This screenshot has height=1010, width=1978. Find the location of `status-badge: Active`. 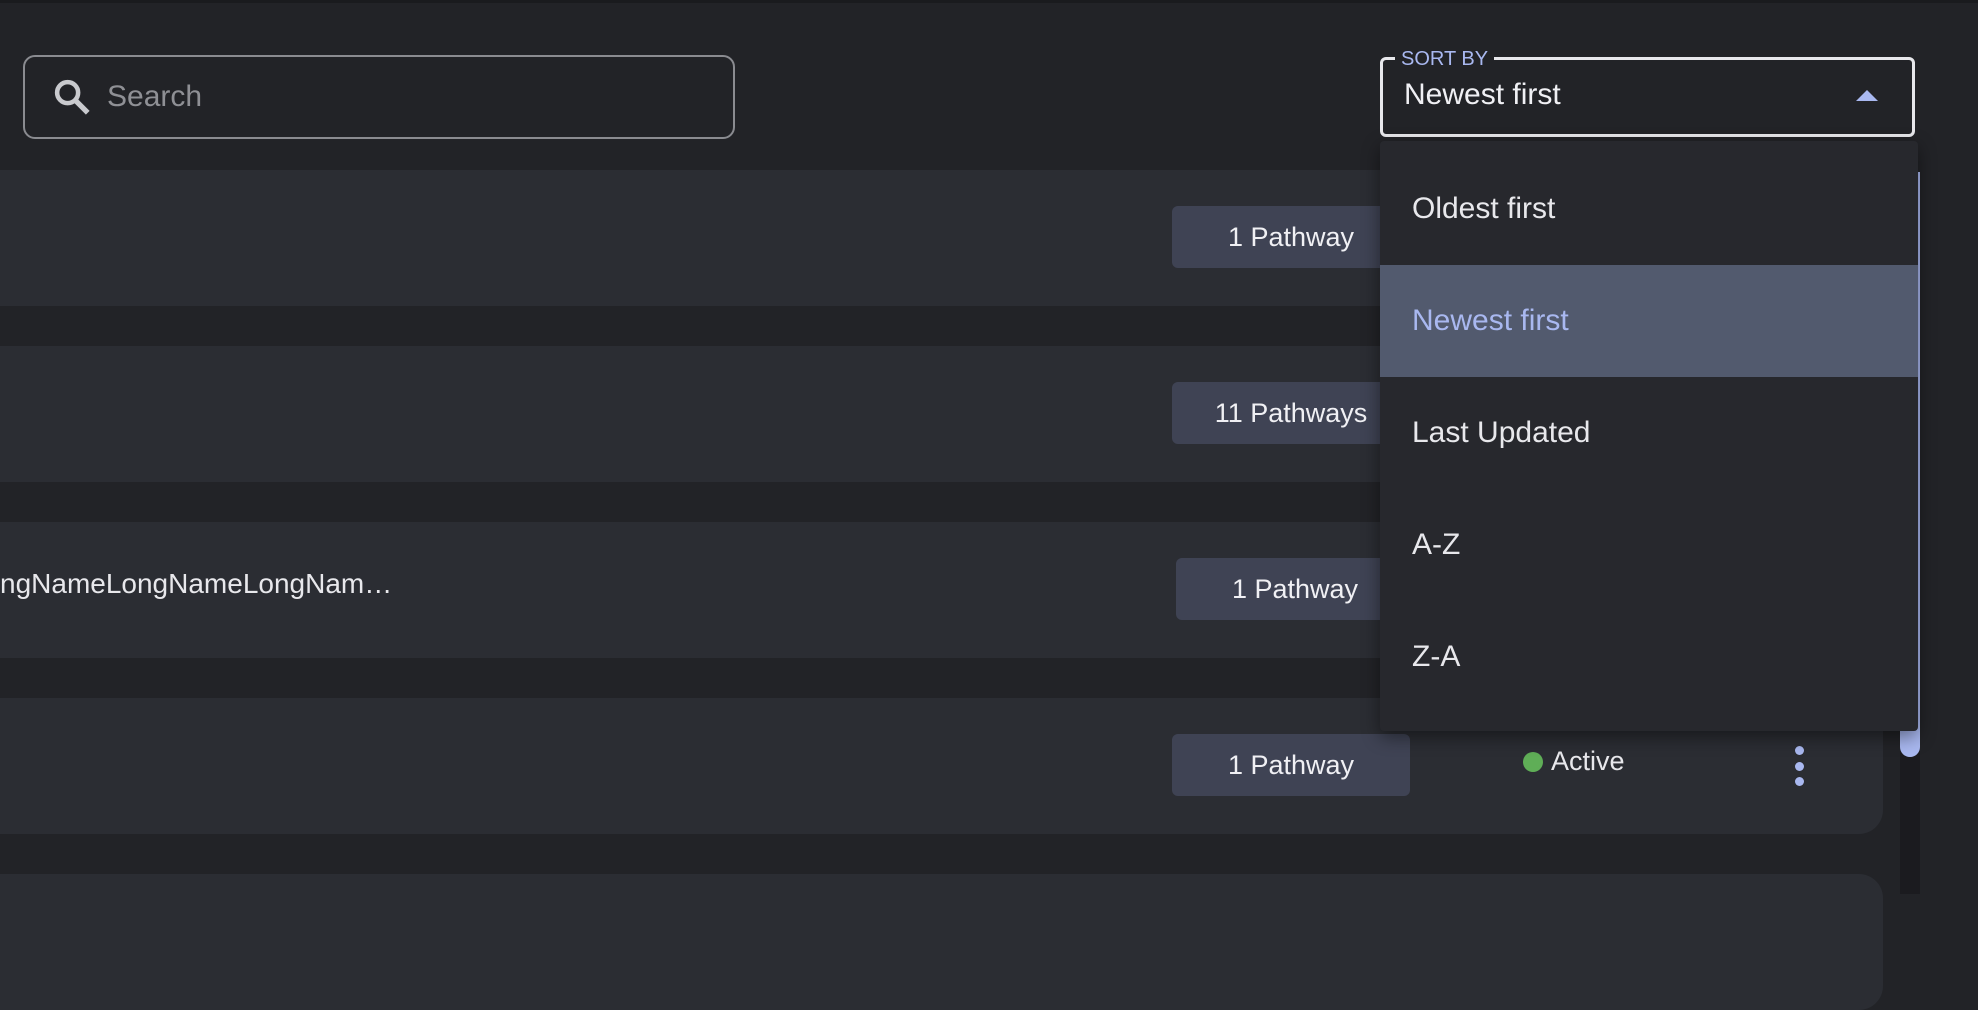

status-badge: Active is located at coordinates (1574, 761).